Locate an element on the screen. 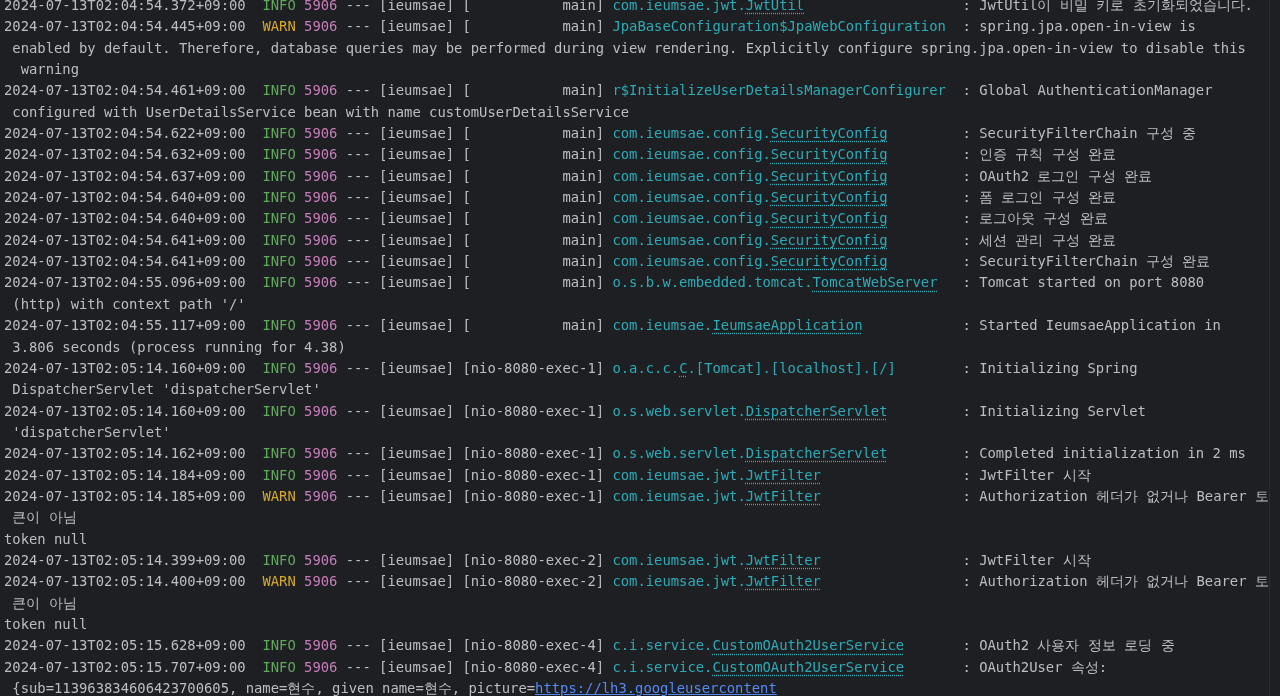  logger-link: C is located at coordinates (683, 367).